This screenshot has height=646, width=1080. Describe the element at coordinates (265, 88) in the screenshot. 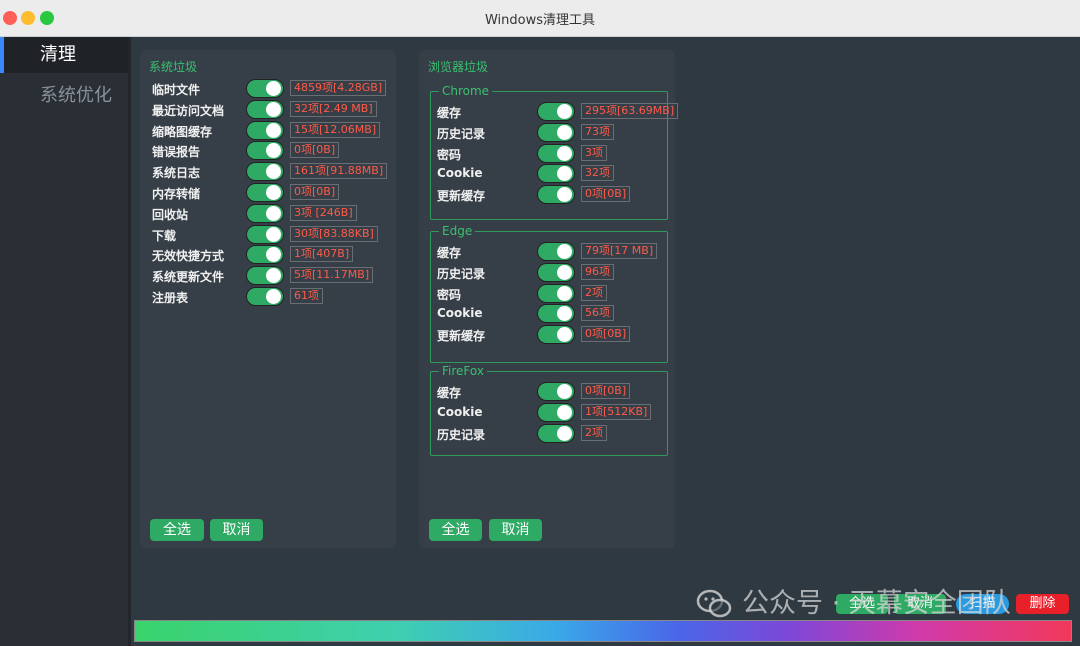

I see `system-item-0-toggle` at that location.